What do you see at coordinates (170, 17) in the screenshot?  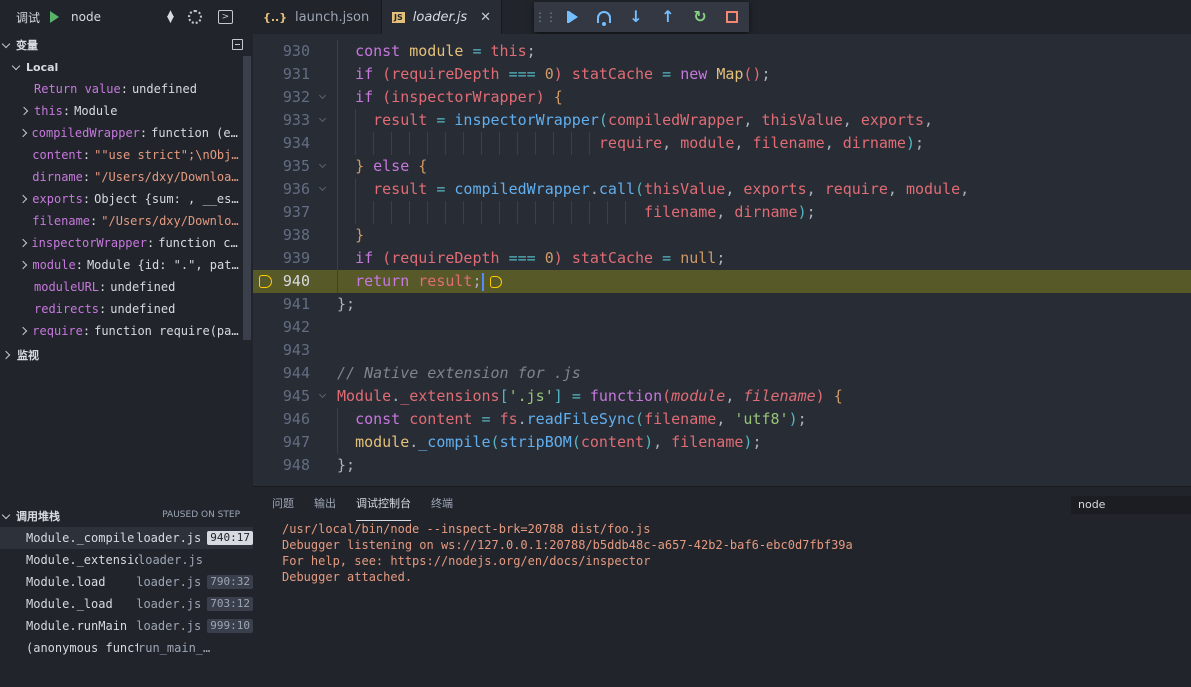 I see `select-arrows-icon: ▲ ▼` at bounding box center [170, 17].